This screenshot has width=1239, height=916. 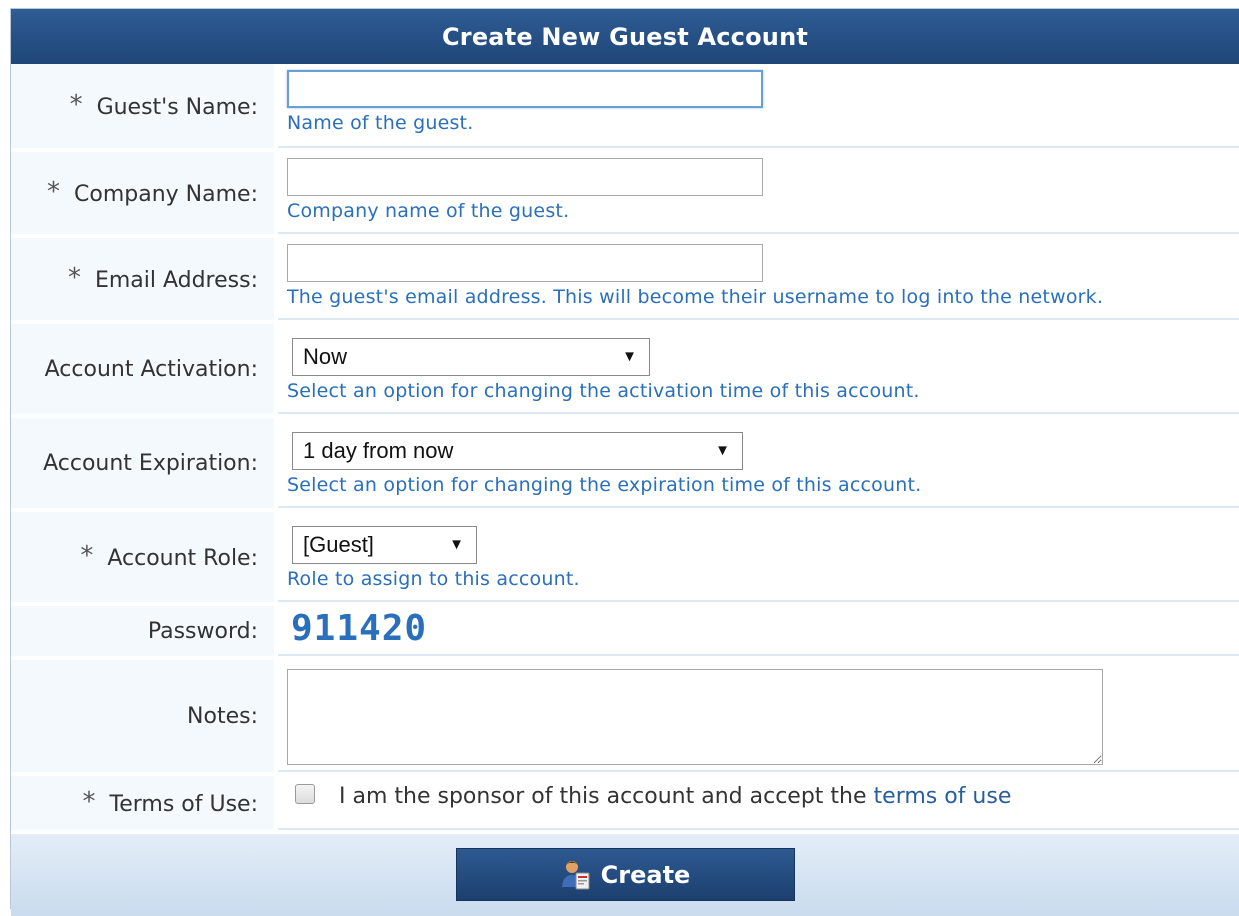 I want to click on terms-label: Terms of Use:, so click(x=184, y=804).